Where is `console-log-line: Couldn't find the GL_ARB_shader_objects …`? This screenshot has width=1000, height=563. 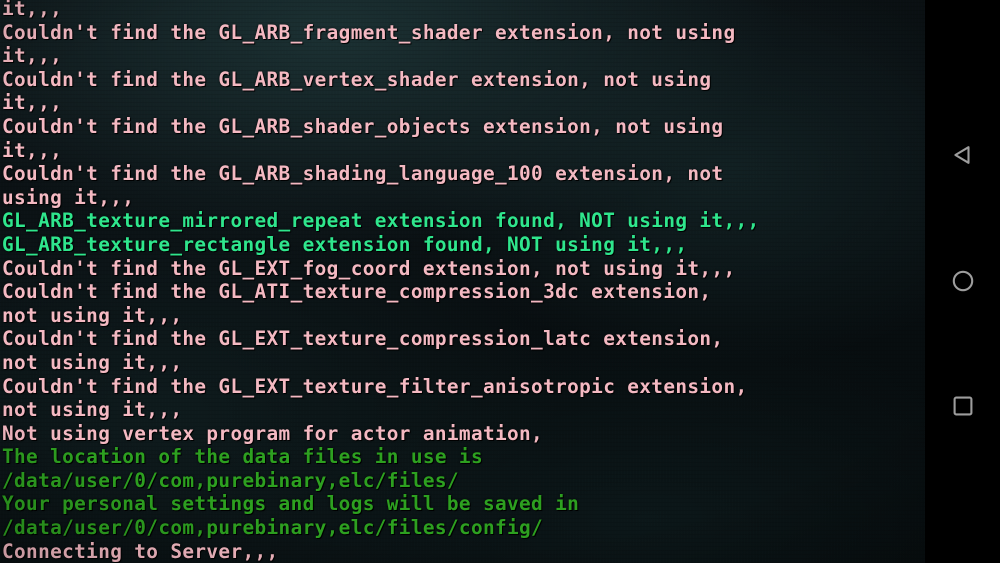
console-log-line: Couldn't find the GL_ARB_shader_objects … is located at coordinates (363, 126).